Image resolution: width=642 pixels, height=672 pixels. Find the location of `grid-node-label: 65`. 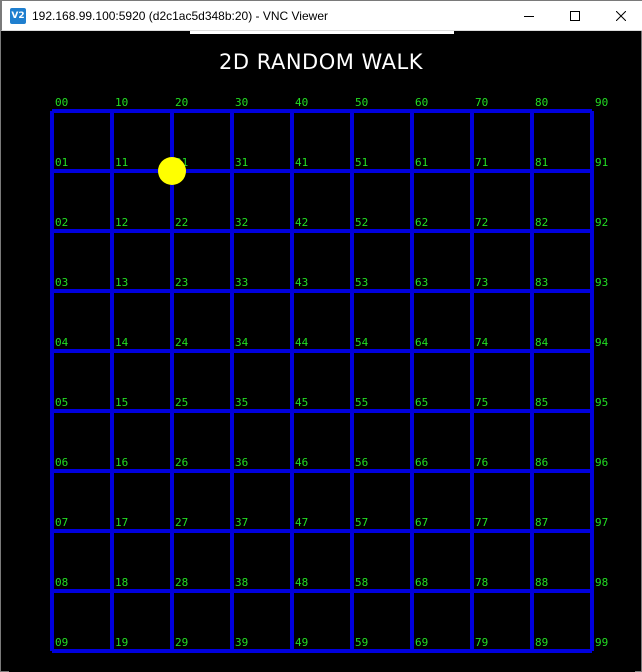

grid-node-label: 65 is located at coordinates (421, 402).